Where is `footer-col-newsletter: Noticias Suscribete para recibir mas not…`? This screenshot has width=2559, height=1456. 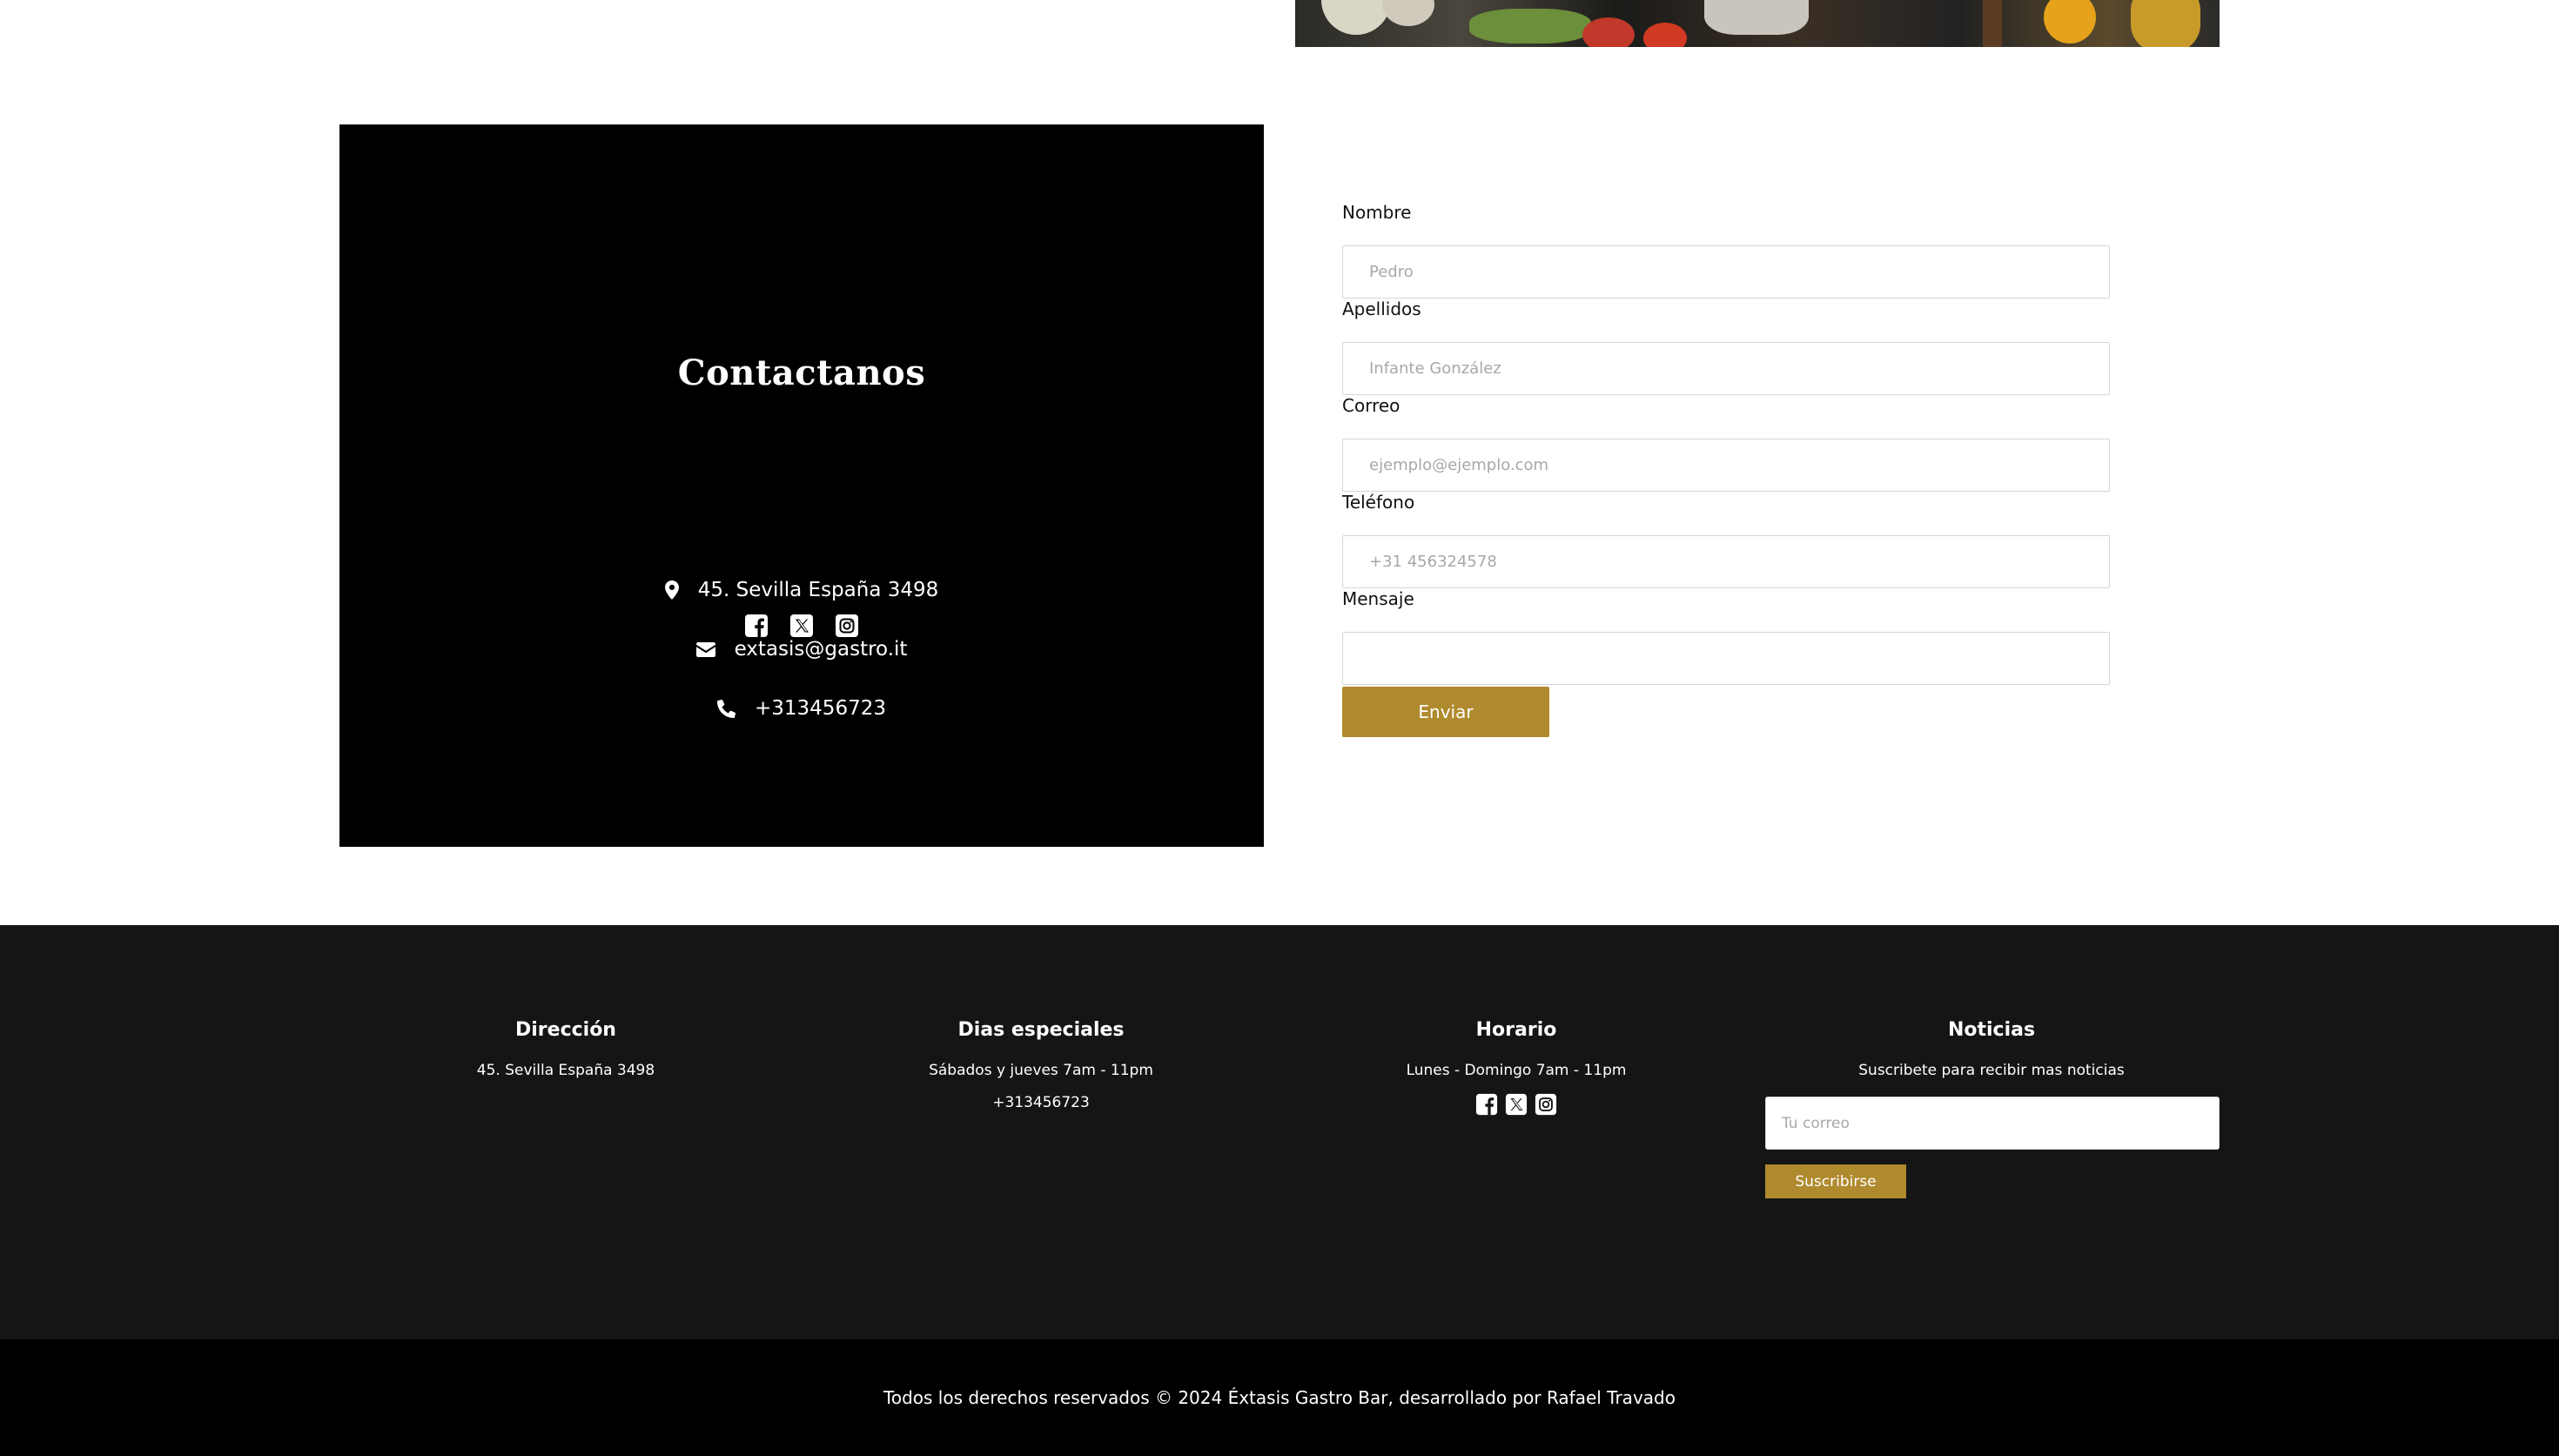 footer-col-newsletter: Noticias Suscribete para recibir mas not… is located at coordinates (1992, 1049).